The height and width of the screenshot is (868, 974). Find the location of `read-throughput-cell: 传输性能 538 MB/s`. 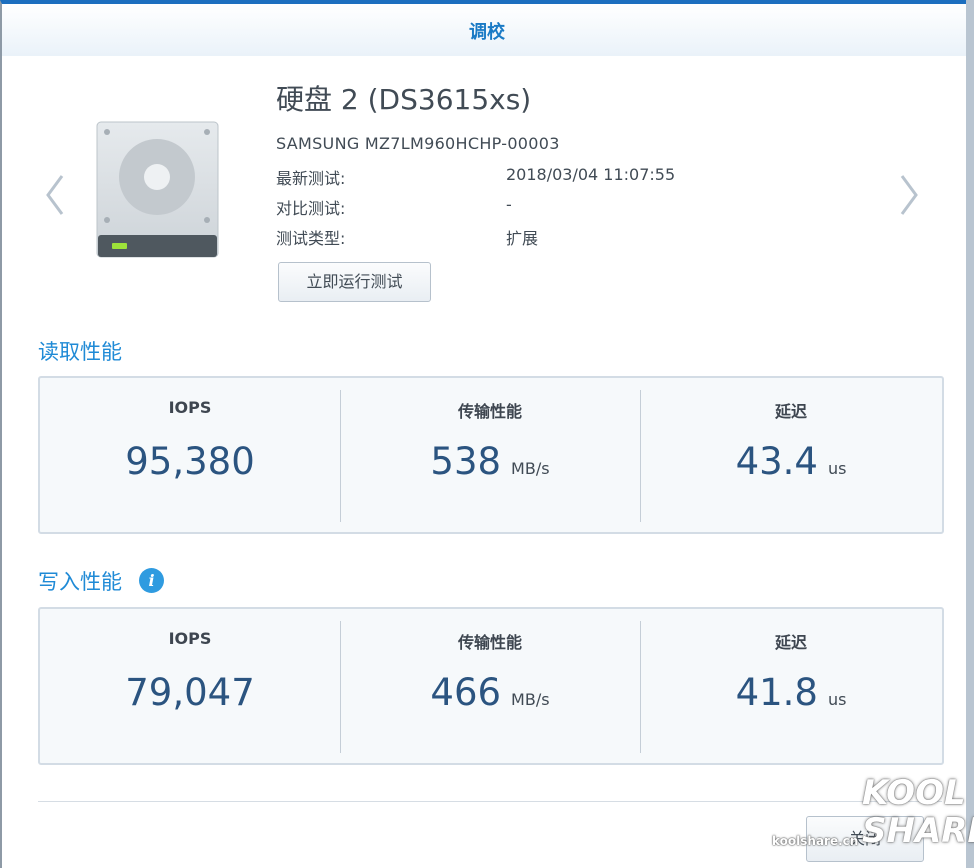

read-throughput-cell: 传输性能 538 MB/s is located at coordinates (490, 455).